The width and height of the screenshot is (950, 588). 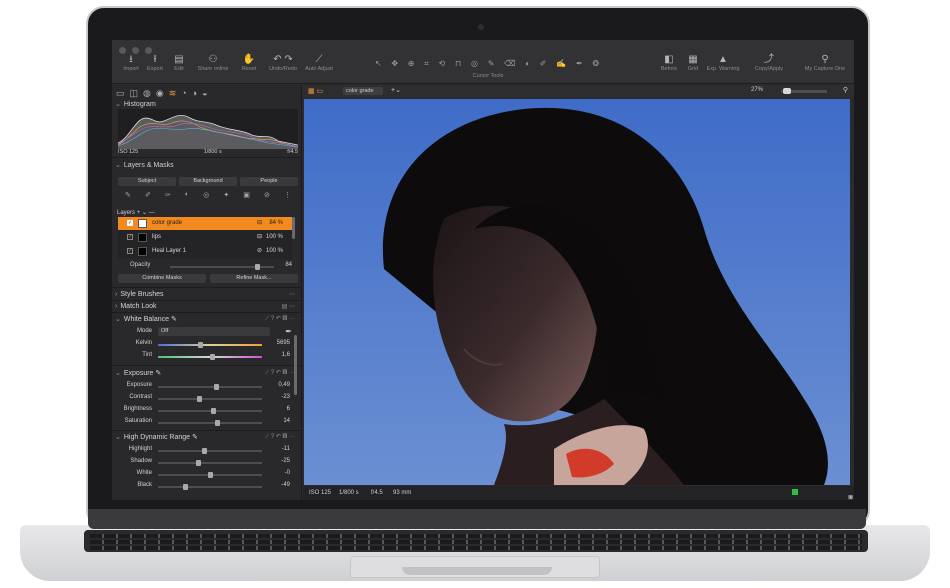 What do you see at coordinates (527, 63) in the screenshot?
I see `gradient-cursor-icon: ◐` at bounding box center [527, 63].